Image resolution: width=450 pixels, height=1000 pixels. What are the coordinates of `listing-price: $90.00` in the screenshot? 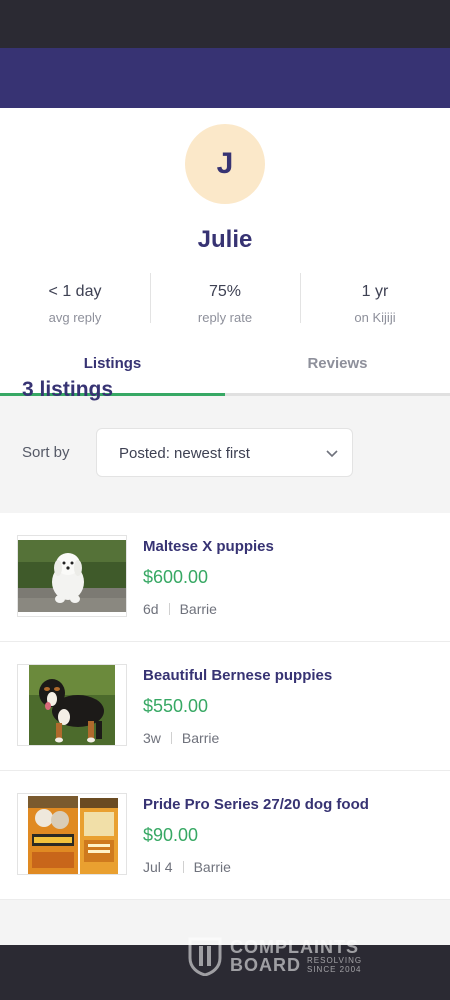 It's located at (171, 835).